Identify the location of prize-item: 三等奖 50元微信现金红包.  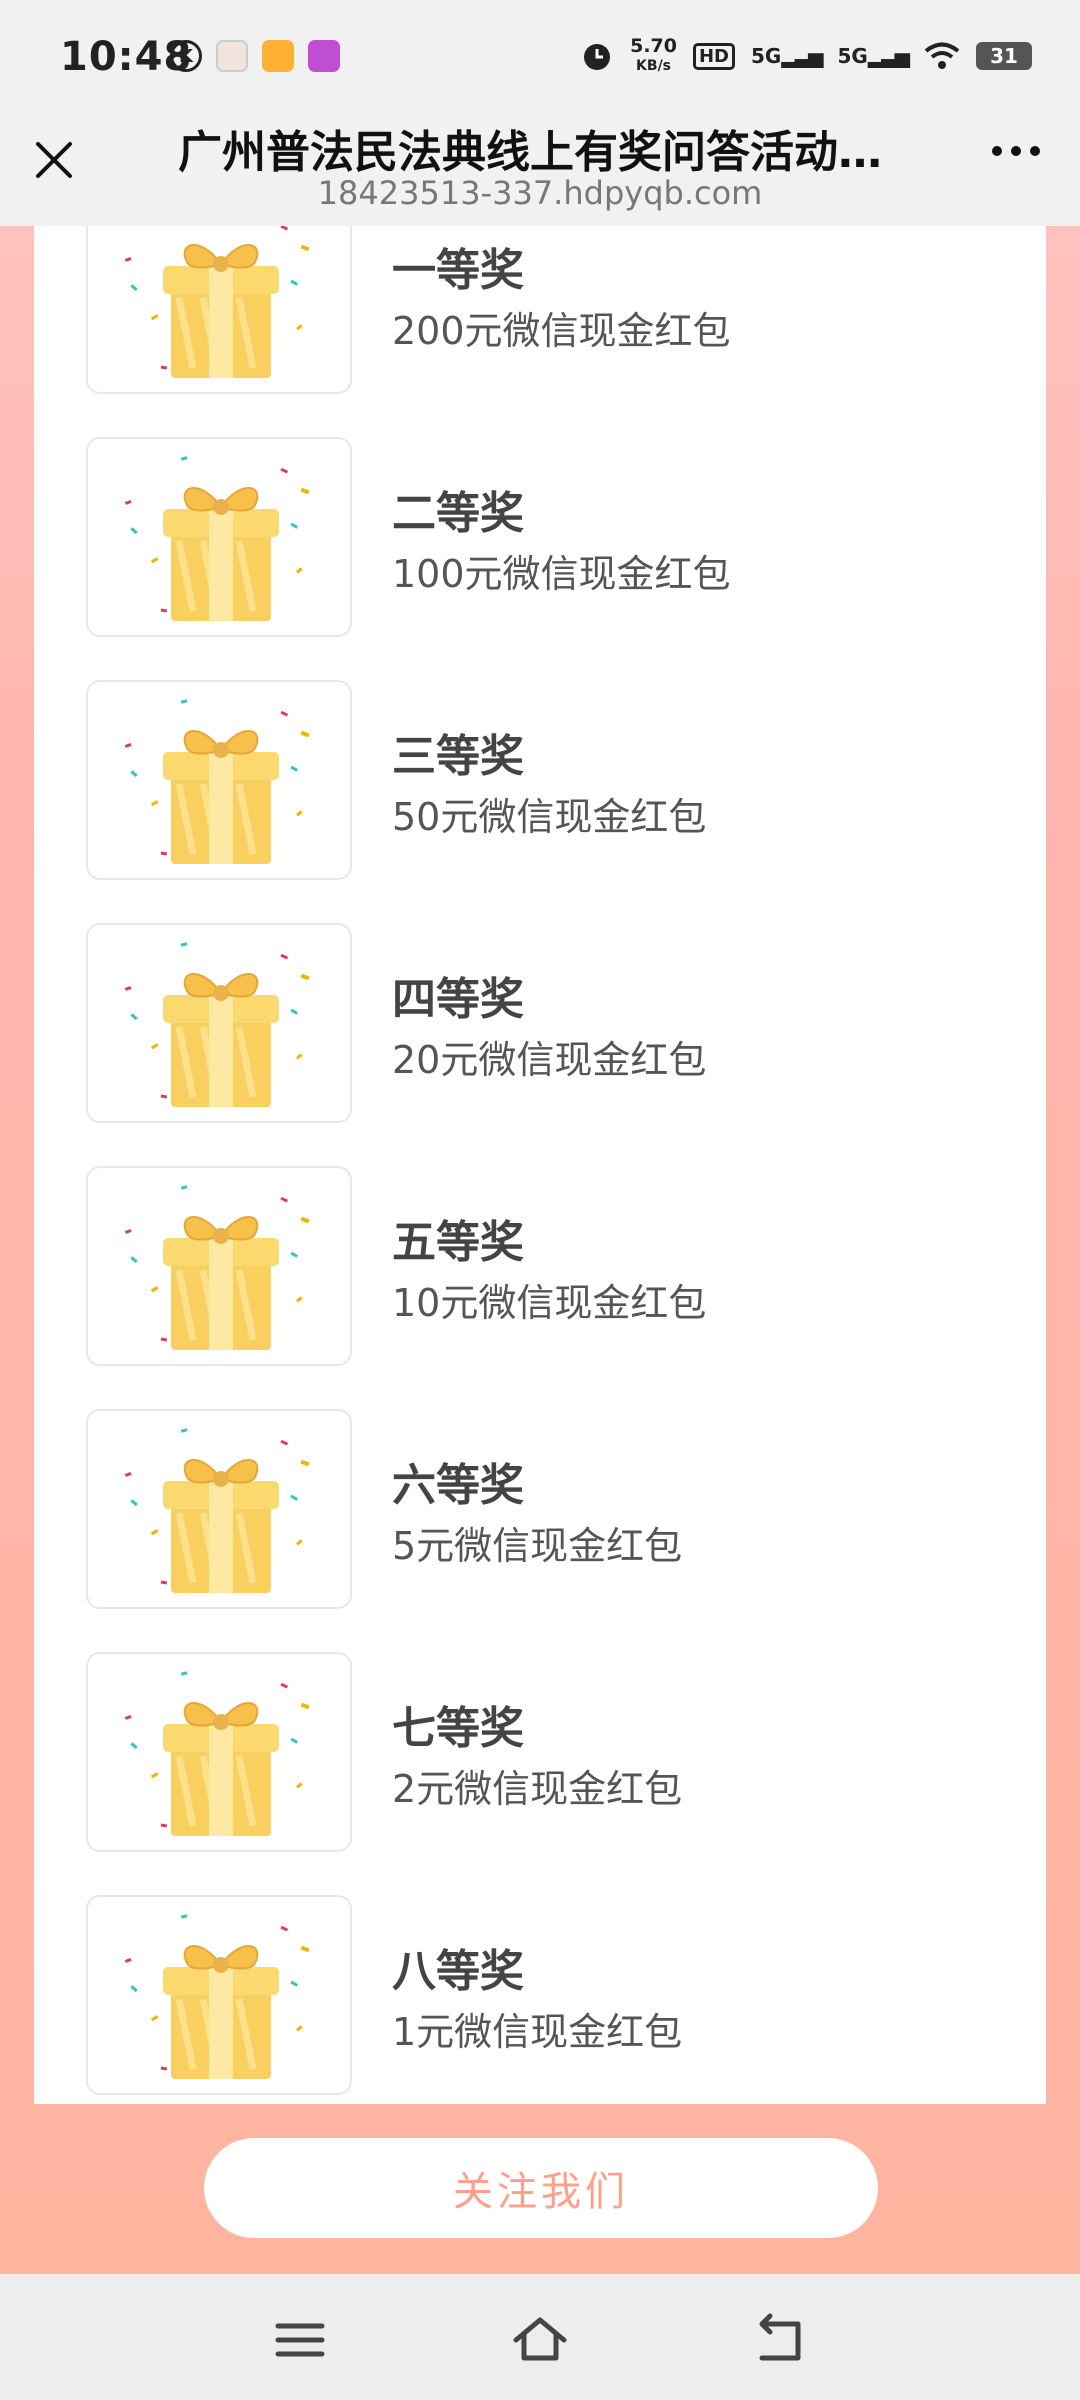
(540, 801).